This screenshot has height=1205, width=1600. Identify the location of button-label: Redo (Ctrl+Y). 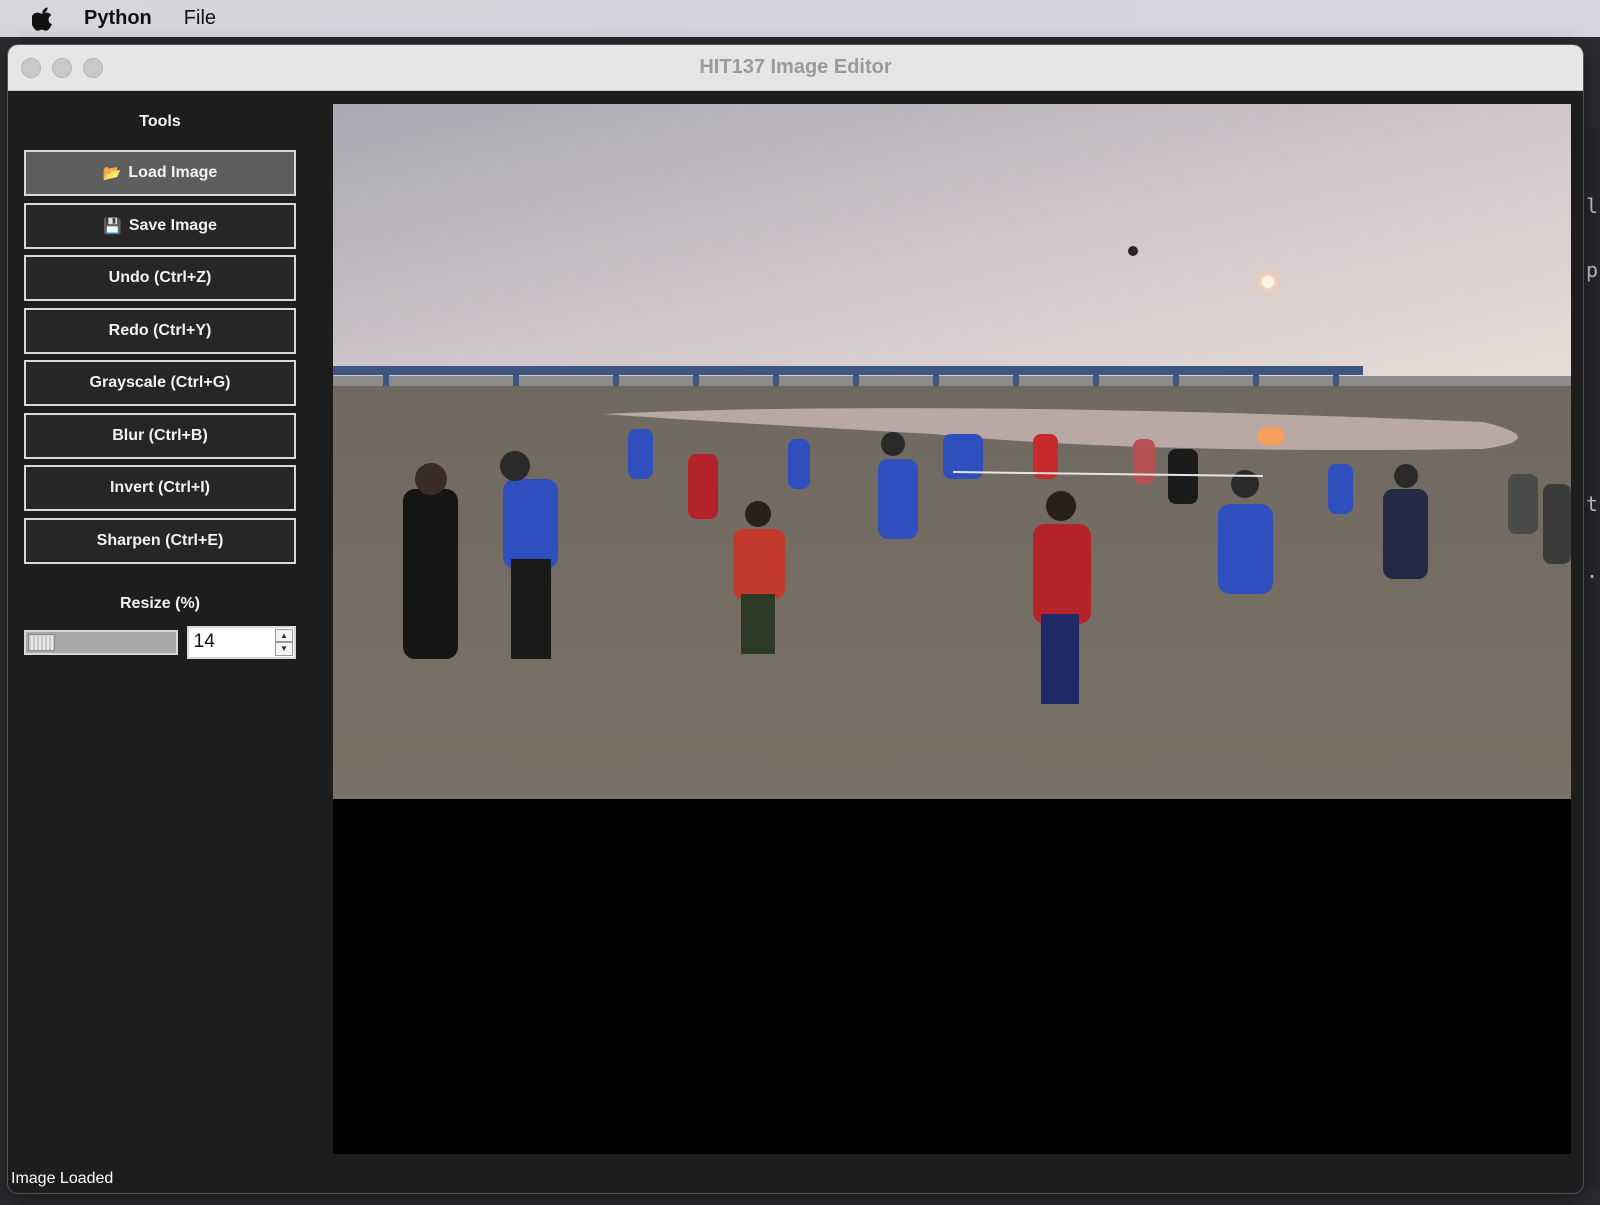
(160, 330).